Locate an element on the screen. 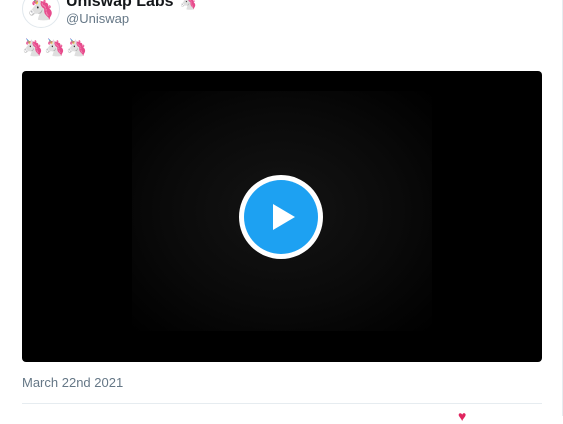 This screenshot has width=563, height=424. author-handle: @Uniswap is located at coordinates (97, 18).